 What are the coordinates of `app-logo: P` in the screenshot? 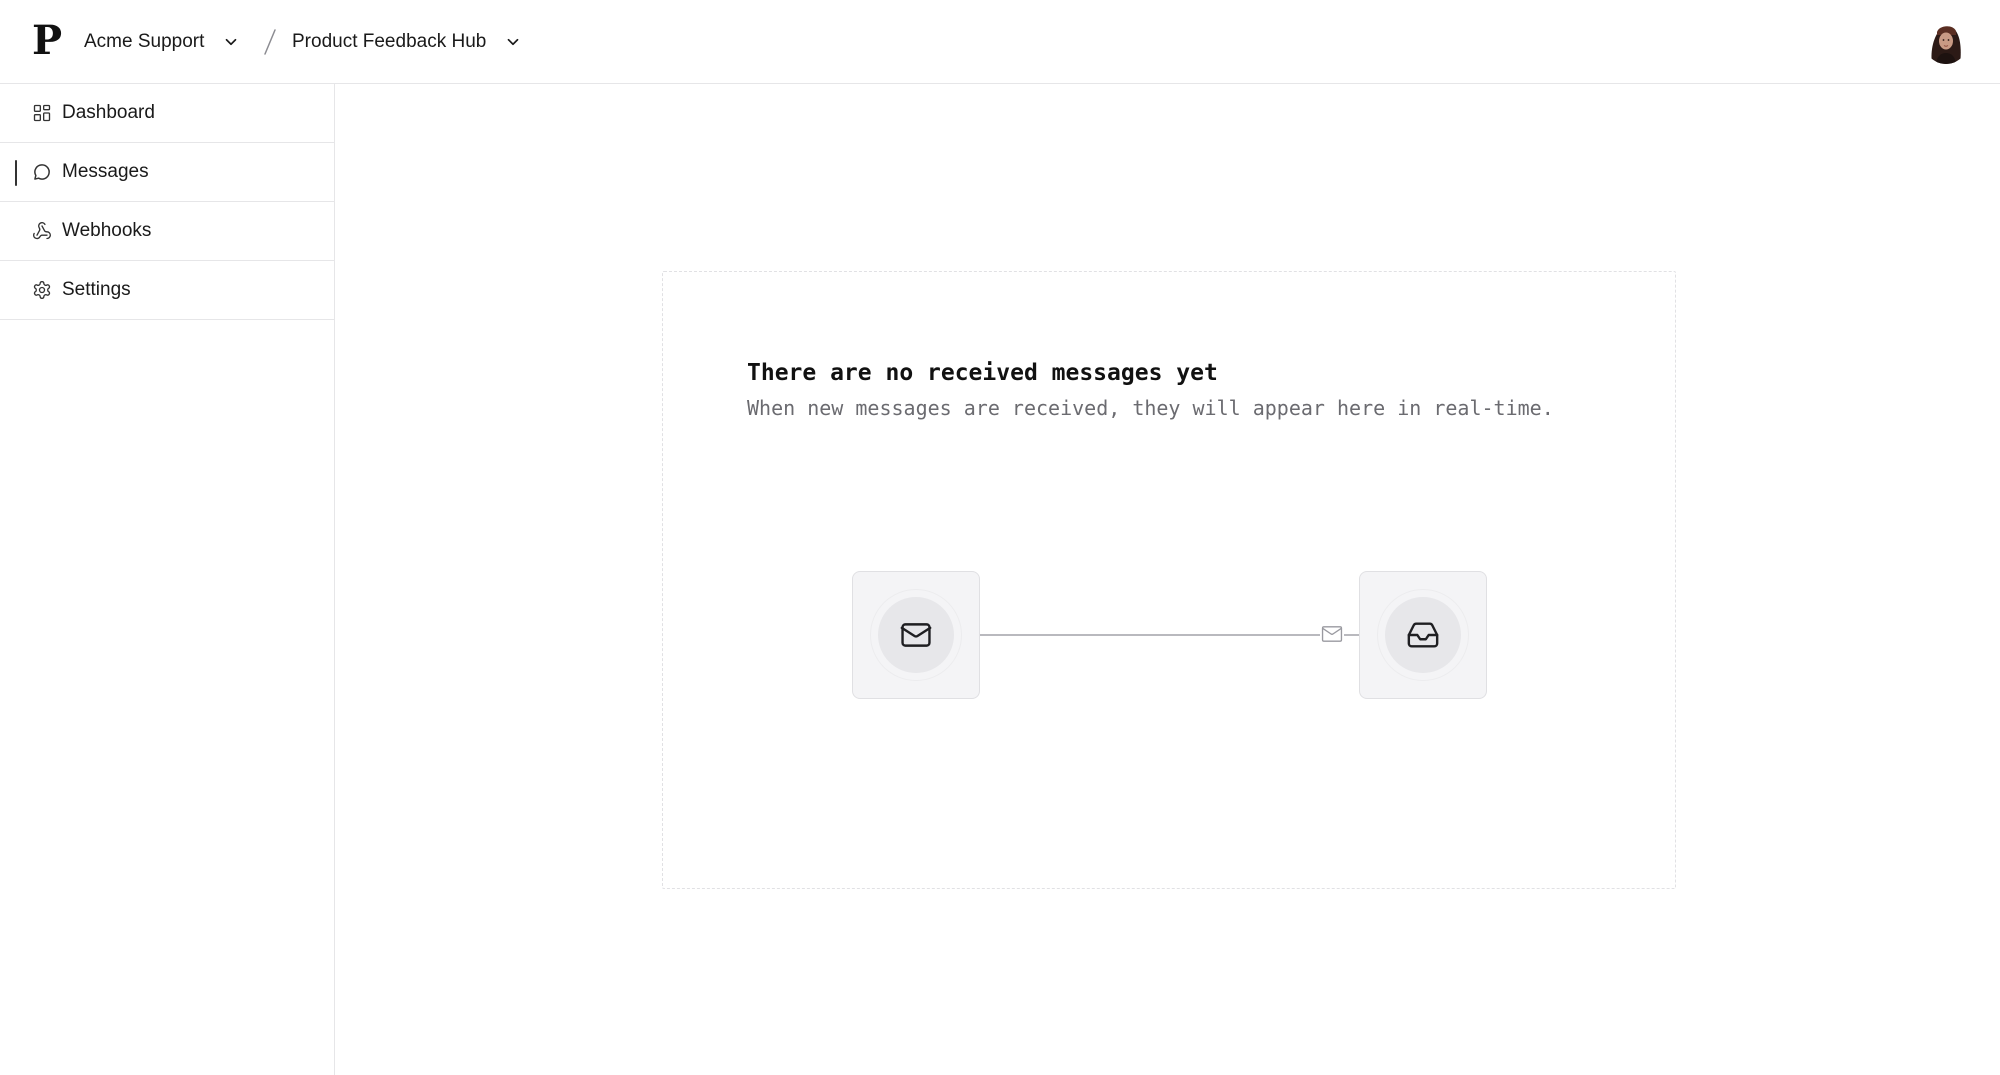 It's located at (47, 41).